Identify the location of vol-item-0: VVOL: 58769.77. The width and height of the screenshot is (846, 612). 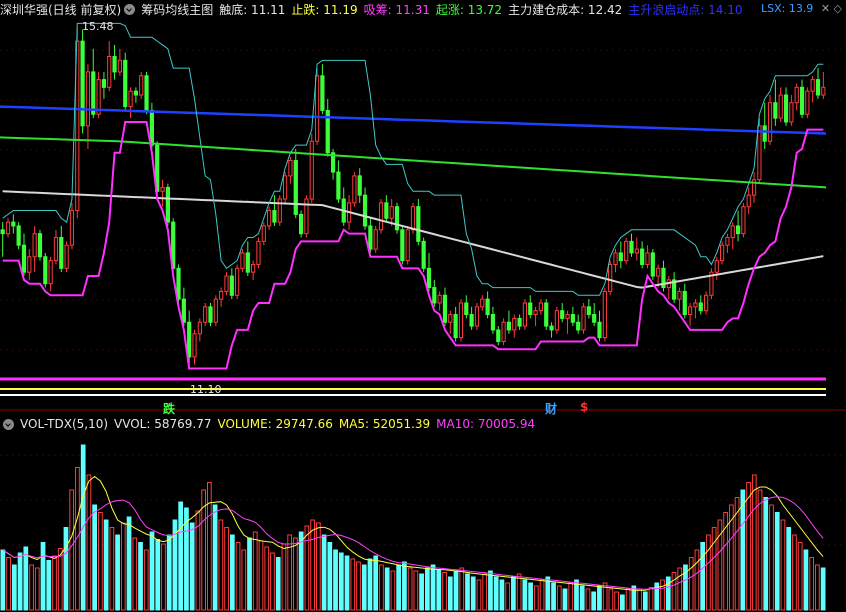
(163, 424).